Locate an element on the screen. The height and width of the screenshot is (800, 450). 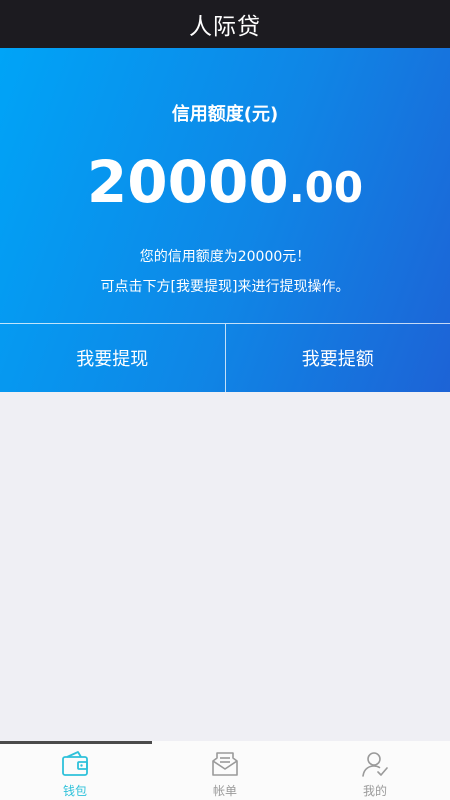
withdraw-button: 我要提现 is located at coordinates (112, 358).